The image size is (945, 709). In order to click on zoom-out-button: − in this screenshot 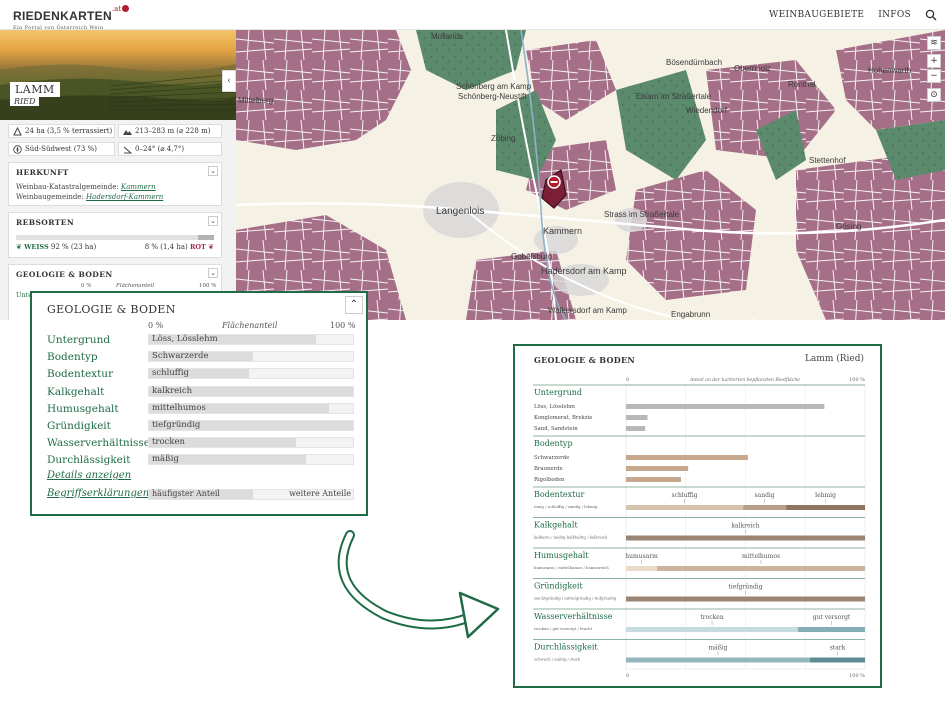, I will do `click(934, 76)`.